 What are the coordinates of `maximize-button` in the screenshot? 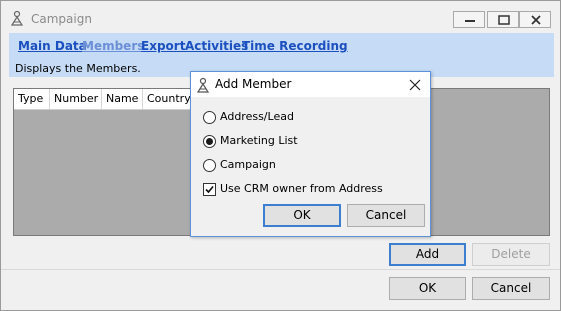 It's located at (503, 19).